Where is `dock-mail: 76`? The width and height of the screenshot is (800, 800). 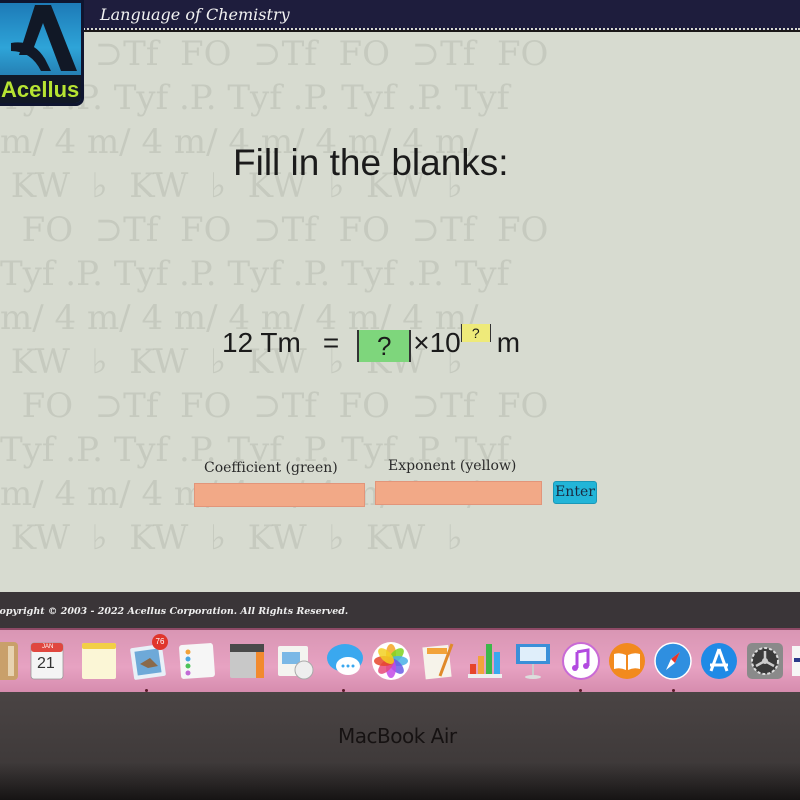
dock-mail: 76 is located at coordinates (149, 658).